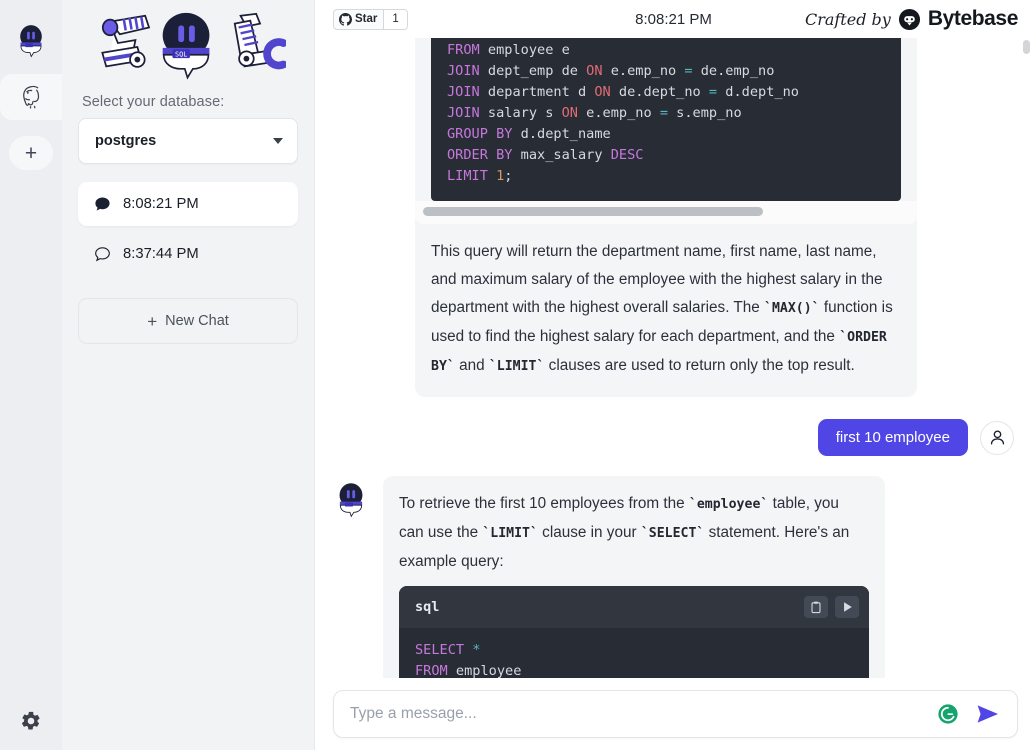 This screenshot has height=750, width=1032. Describe the element at coordinates (193, 46) in the screenshot. I see `sql-chat-logo-icon: SQL` at that location.